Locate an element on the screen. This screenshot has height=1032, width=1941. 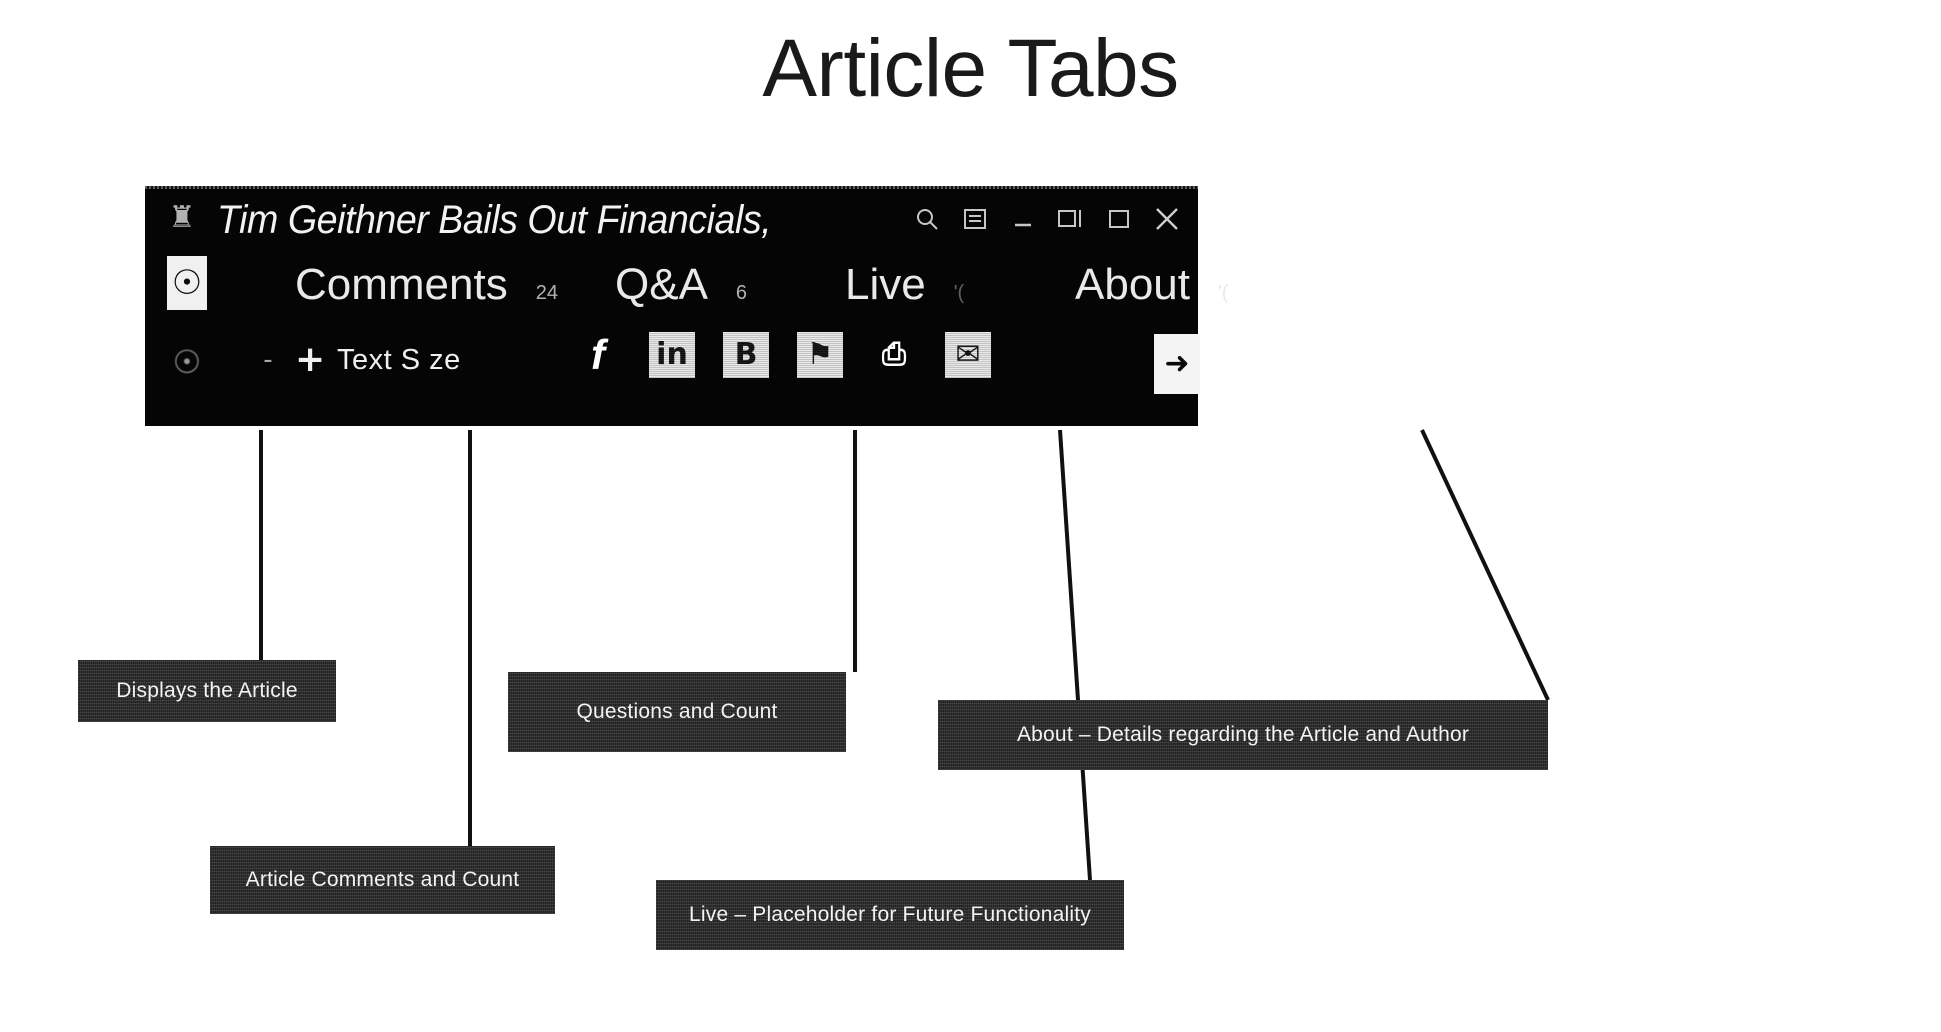
close-icon is located at coordinates (1167, 219).